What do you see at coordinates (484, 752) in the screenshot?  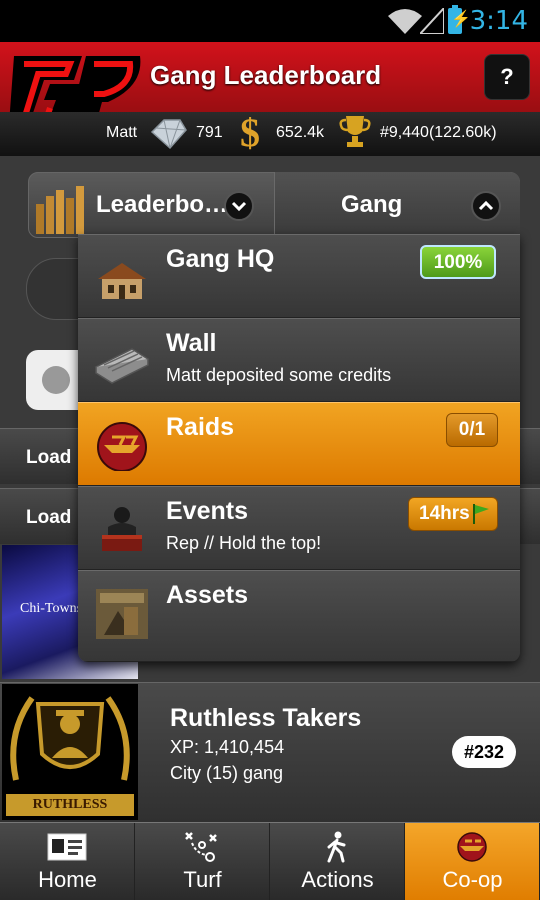 I see `gang-rank-badge: #232` at bounding box center [484, 752].